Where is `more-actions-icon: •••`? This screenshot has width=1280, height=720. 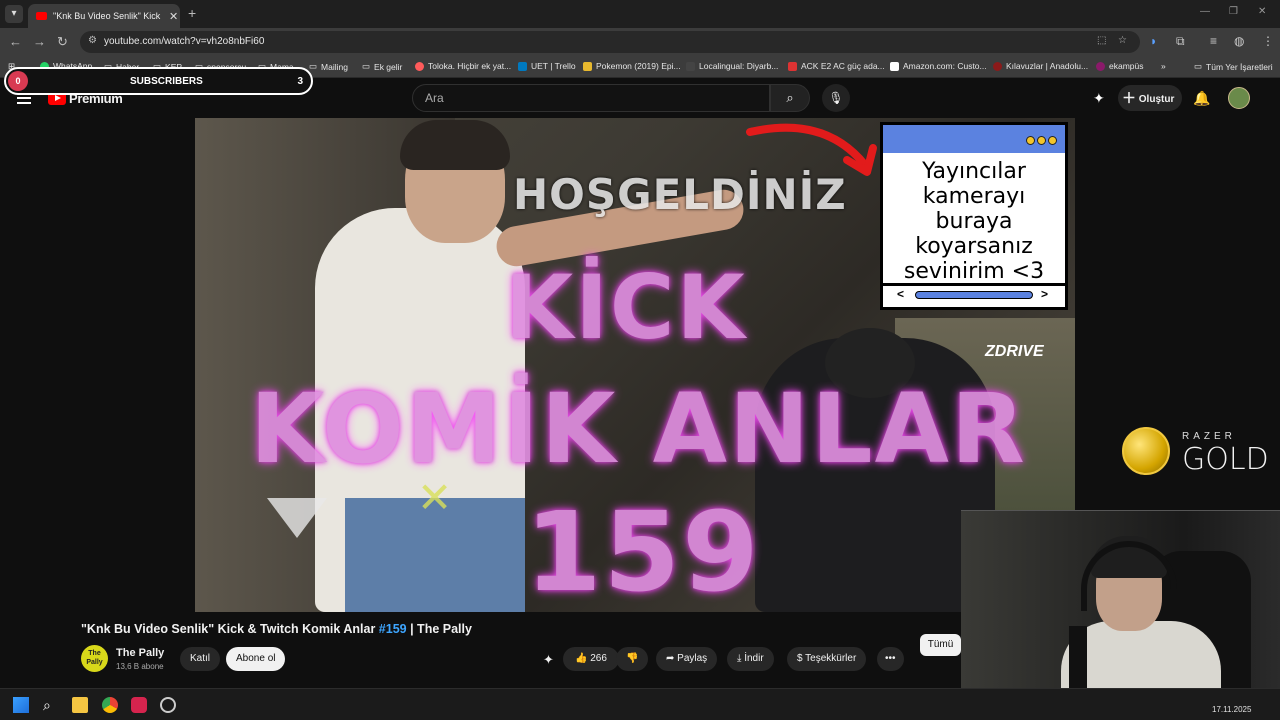 more-actions-icon: ••• is located at coordinates (890, 659).